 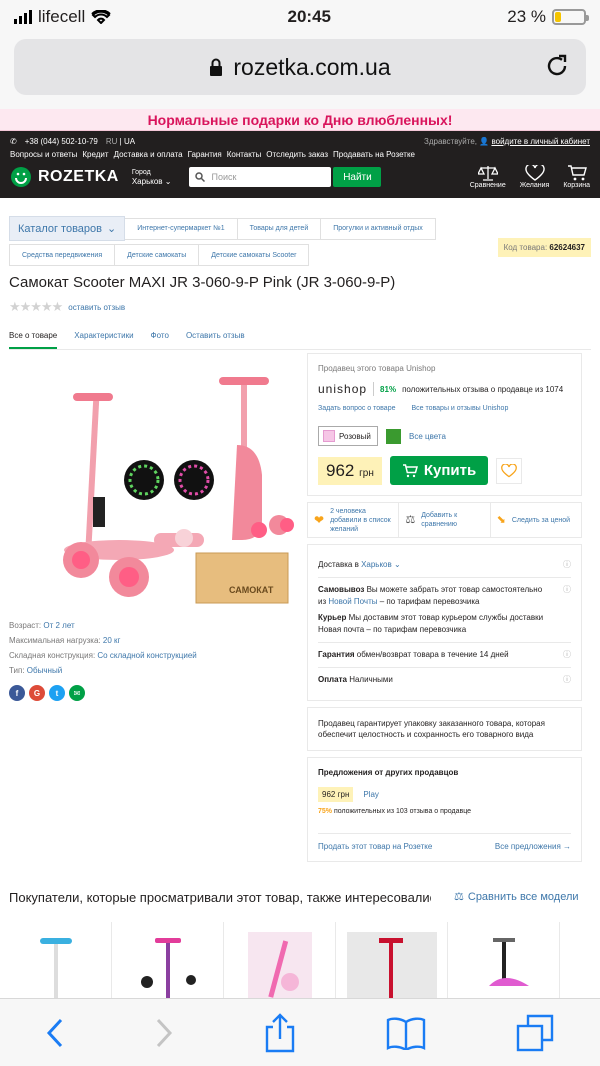 I want to click on seller-logo: unishop, so click(x=346, y=389).